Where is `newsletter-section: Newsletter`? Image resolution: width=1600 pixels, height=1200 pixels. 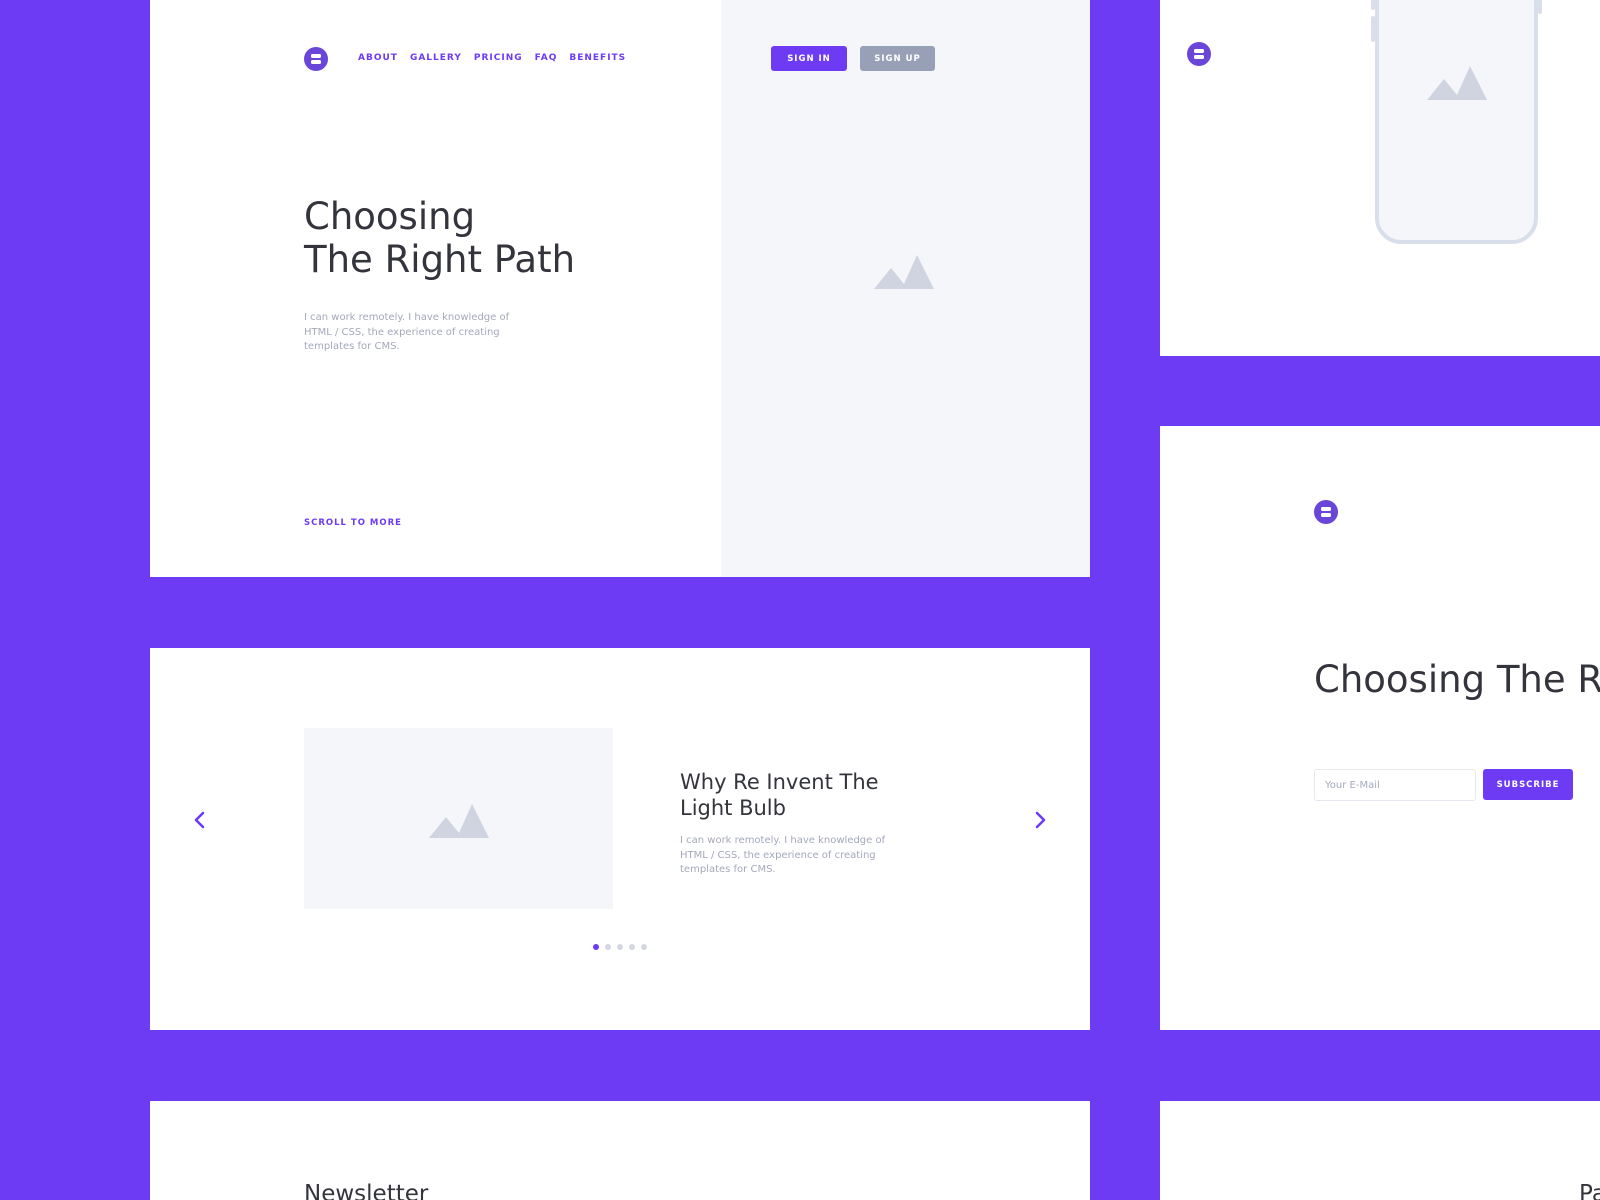
newsletter-section: Newsletter is located at coordinates (620, 1150).